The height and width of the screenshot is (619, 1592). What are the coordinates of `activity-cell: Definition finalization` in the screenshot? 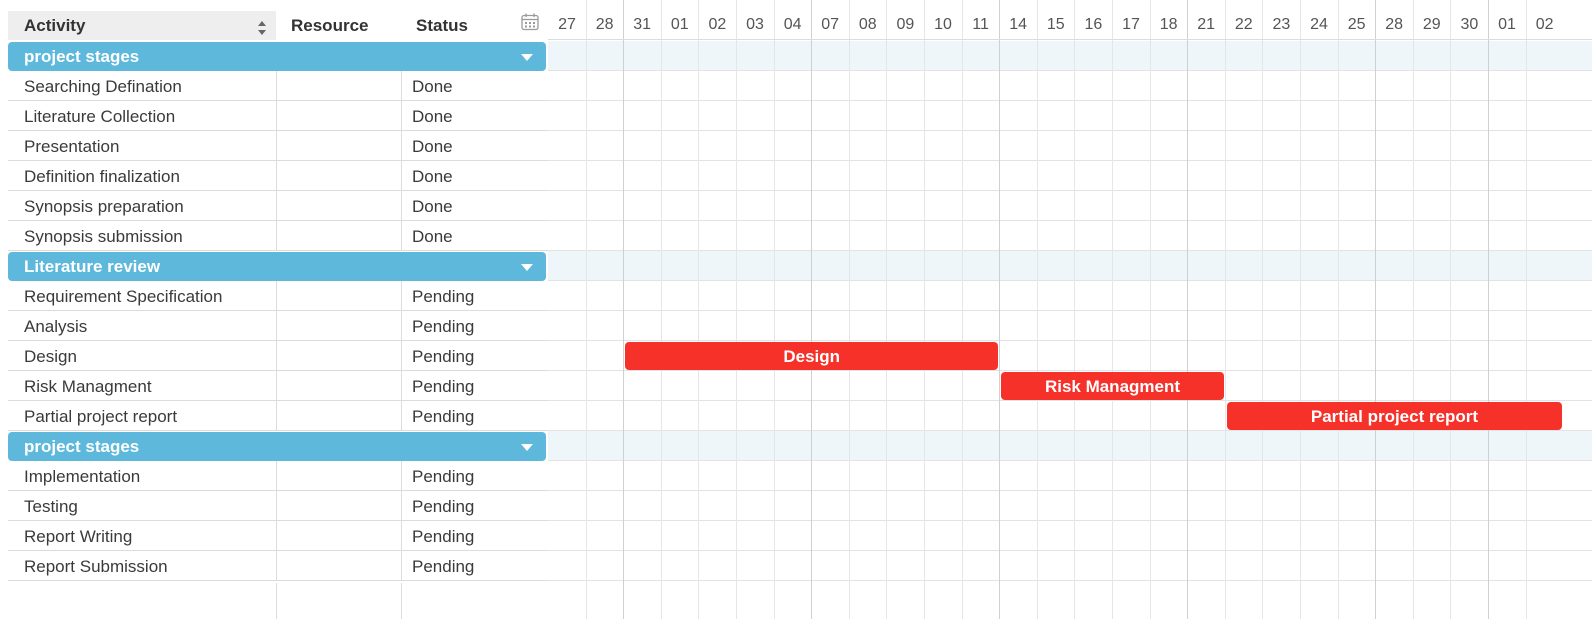 It's located at (102, 176).